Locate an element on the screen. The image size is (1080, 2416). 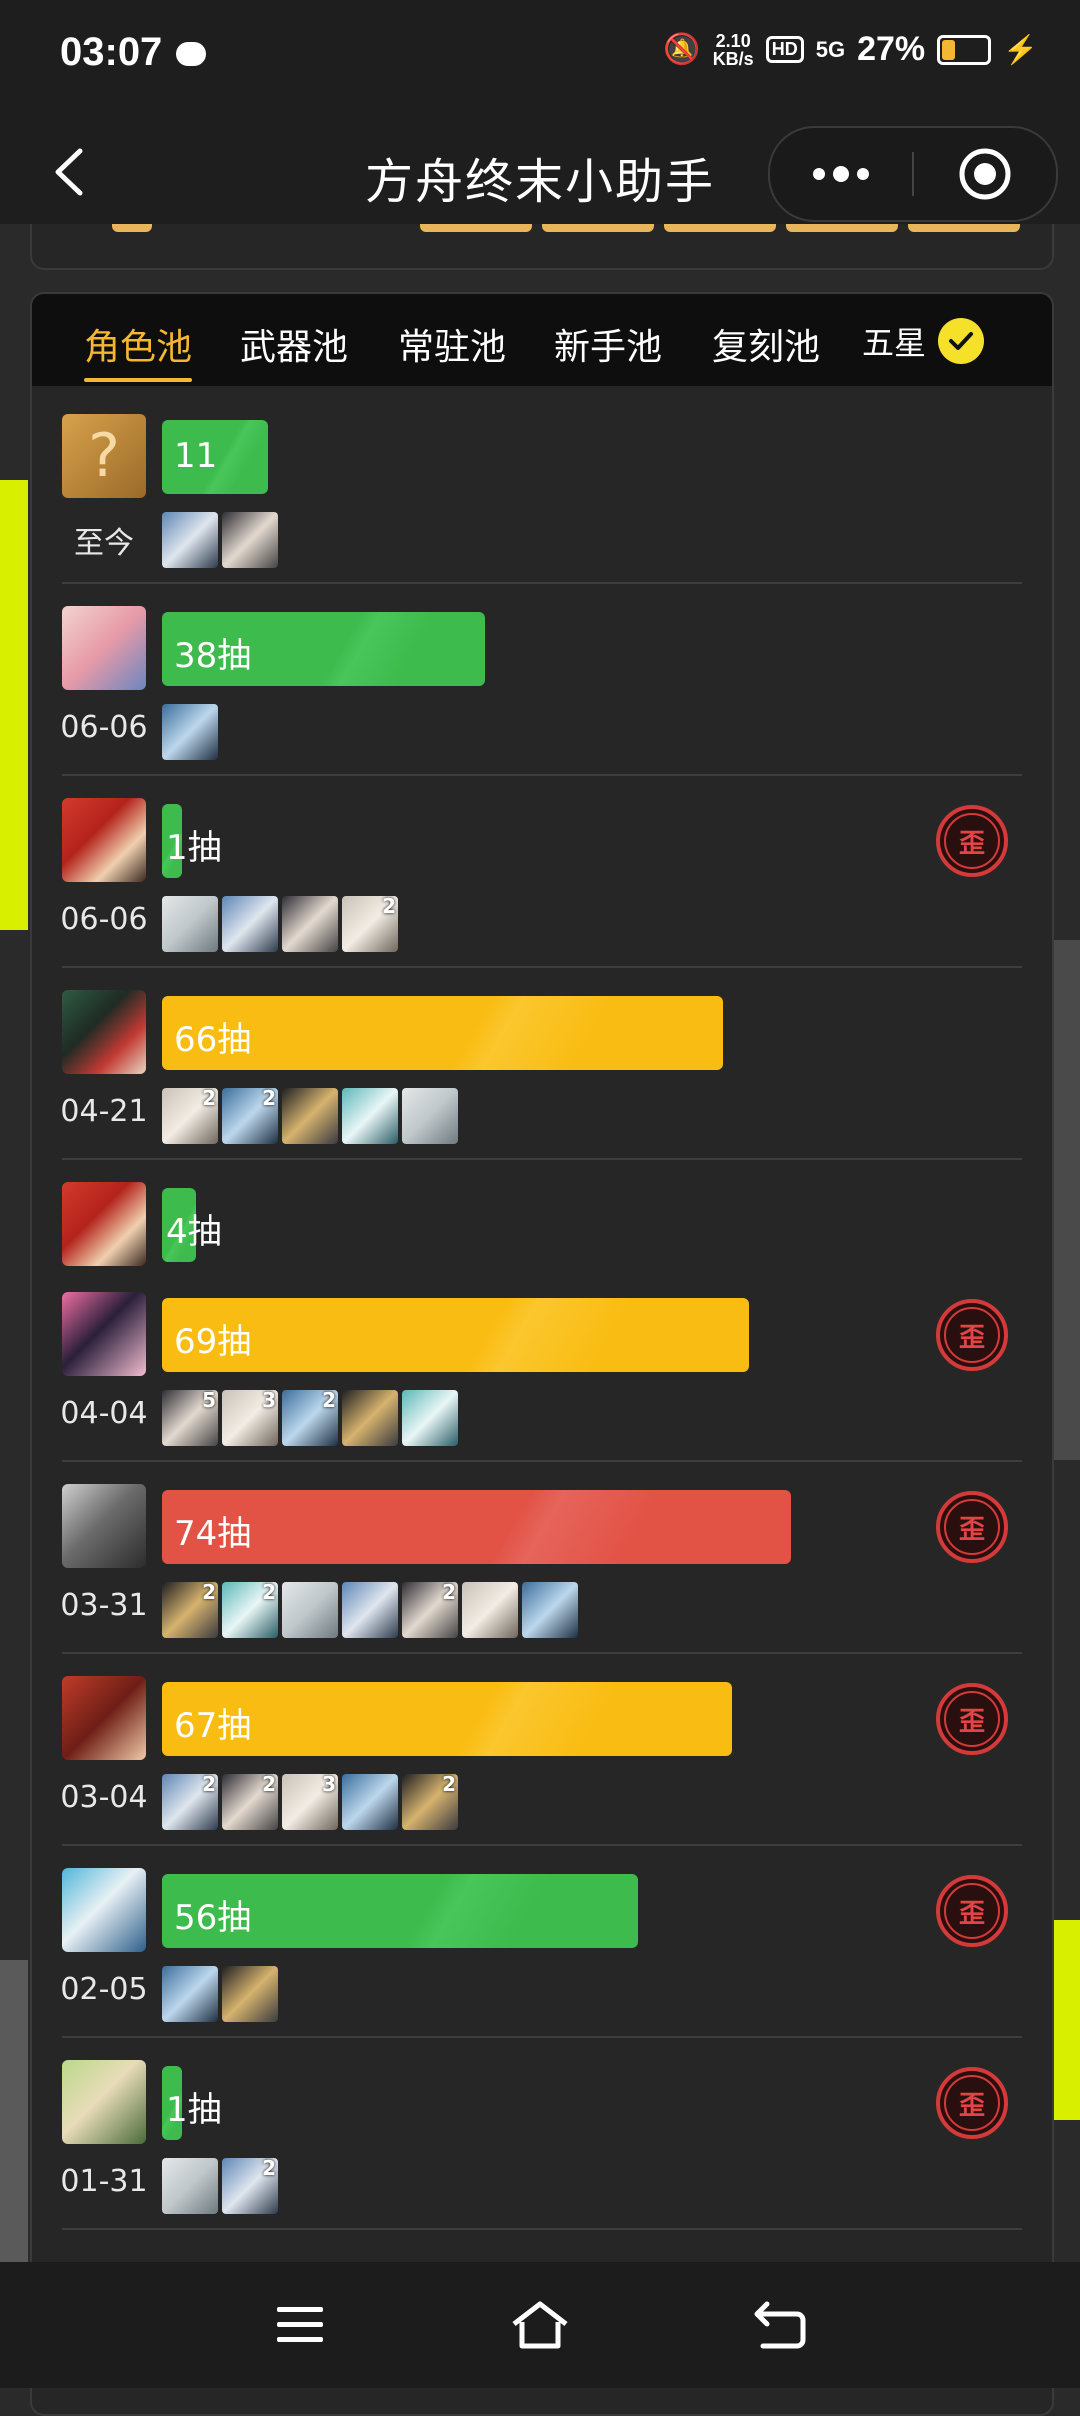
system-nav-bar is located at coordinates (540, 2325).